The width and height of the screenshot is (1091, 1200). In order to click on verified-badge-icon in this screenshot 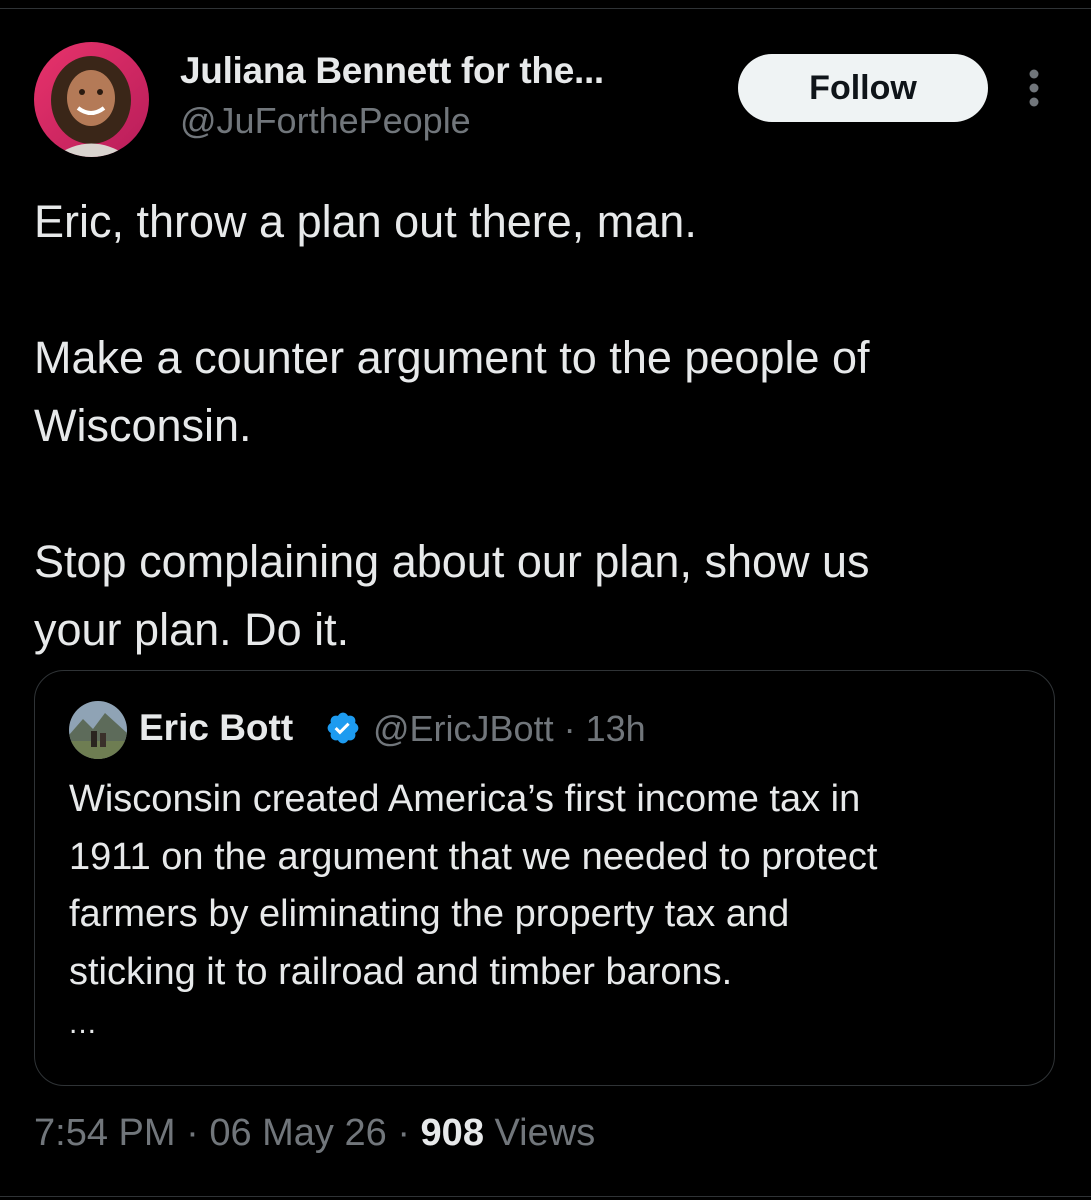, I will do `click(343, 728)`.